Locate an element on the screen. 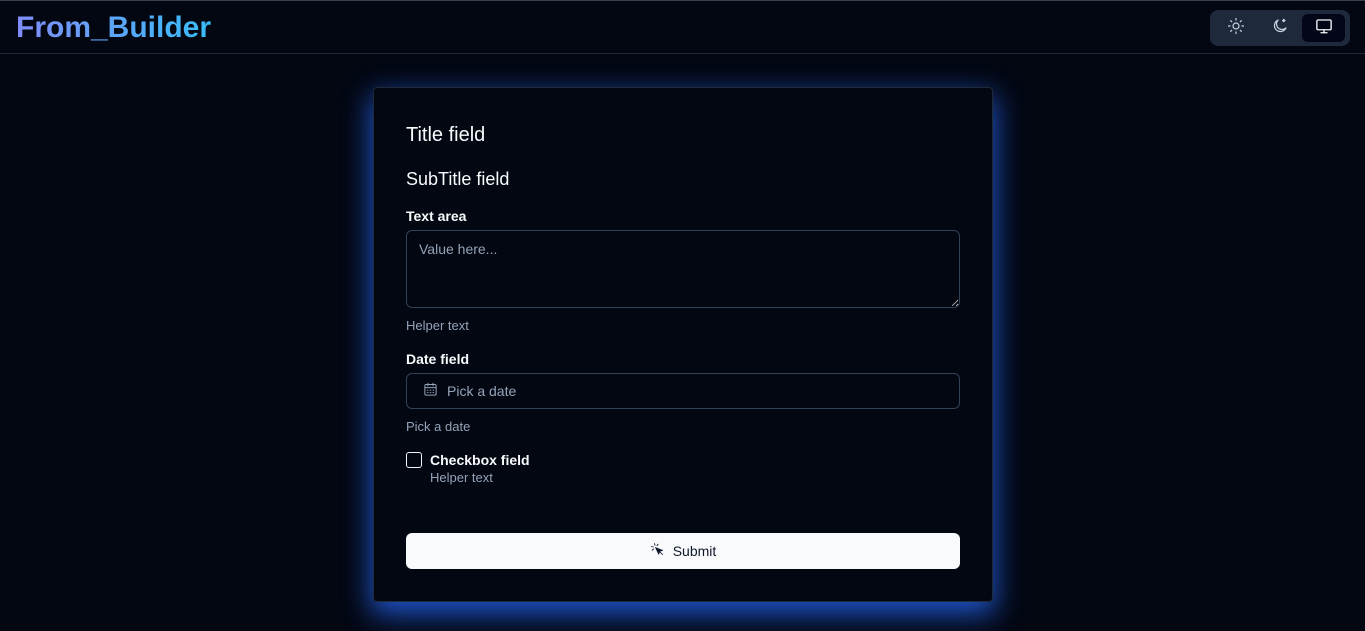 This screenshot has height=631, width=1365. theme-dark-button is located at coordinates (1279, 28).